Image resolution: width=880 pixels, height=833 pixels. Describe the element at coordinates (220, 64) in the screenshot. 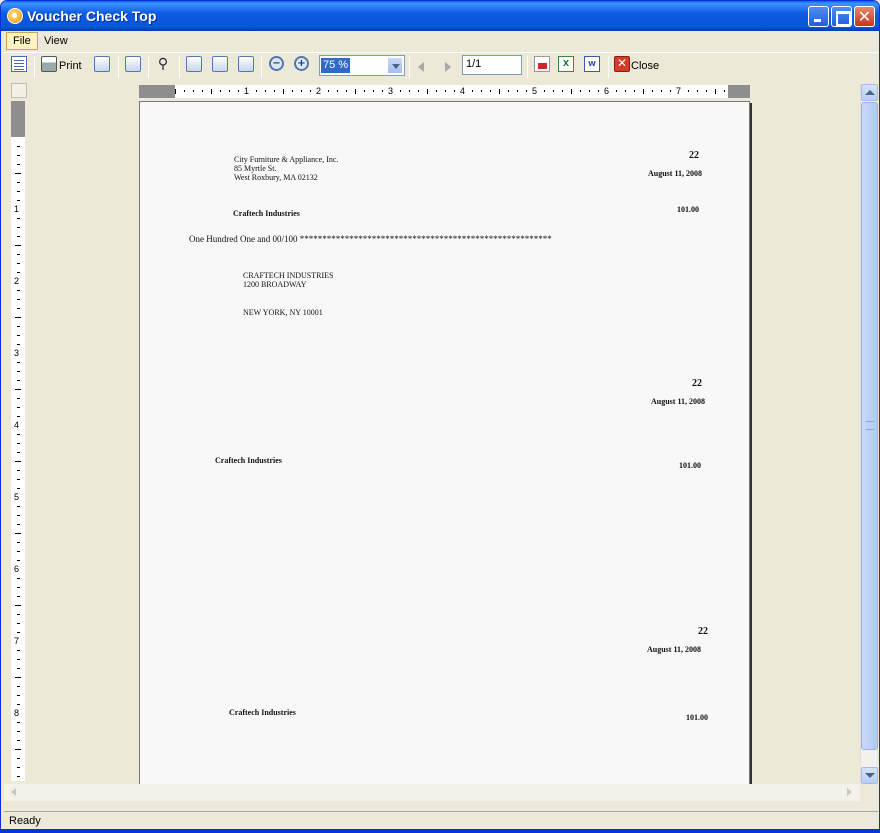

I see `multi-page-icon` at that location.